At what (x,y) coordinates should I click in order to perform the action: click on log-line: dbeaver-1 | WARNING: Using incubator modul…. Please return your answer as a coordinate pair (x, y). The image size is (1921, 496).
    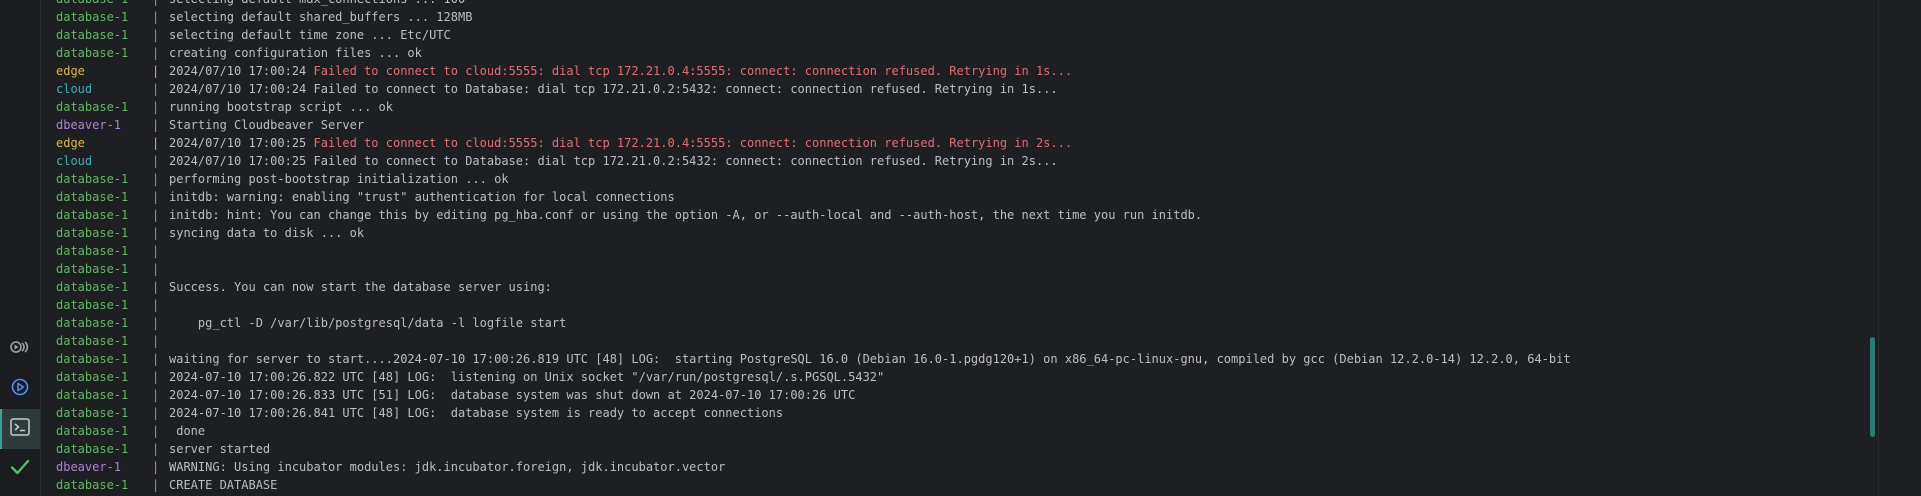
    Looking at the image, I should click on (973, 467).